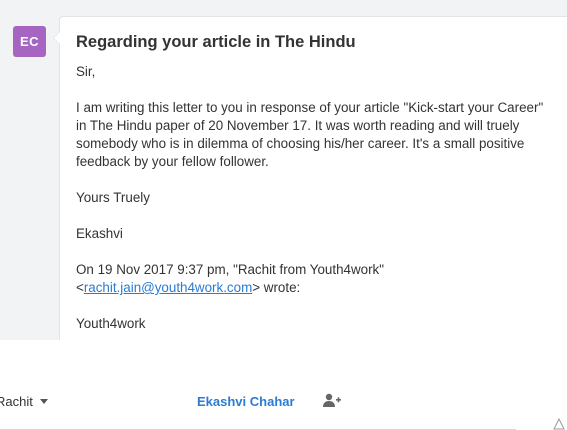  What do you see at coordinates (113, 197) in the screenshot?
I see `body-closing: Yours Truely` at bounding box center [113, 197].